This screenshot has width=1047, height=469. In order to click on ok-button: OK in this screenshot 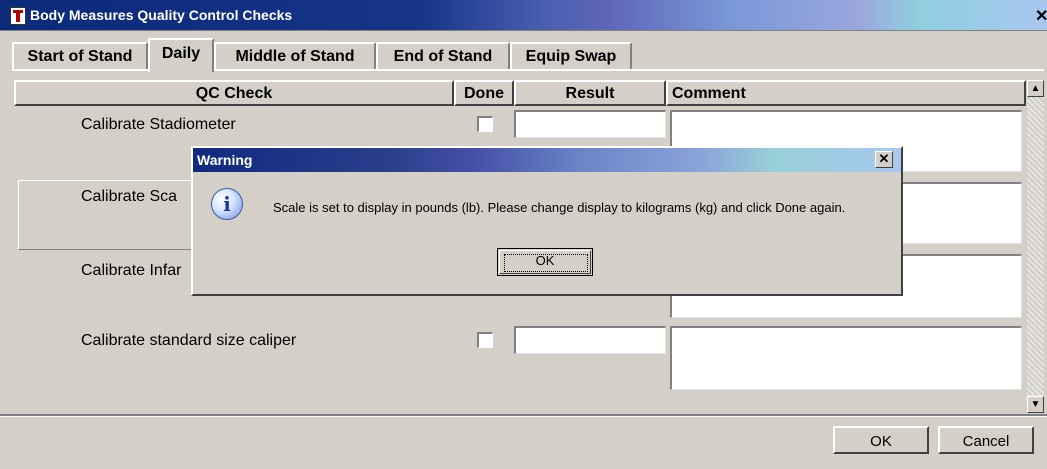, I will do `click(881, 440)`.